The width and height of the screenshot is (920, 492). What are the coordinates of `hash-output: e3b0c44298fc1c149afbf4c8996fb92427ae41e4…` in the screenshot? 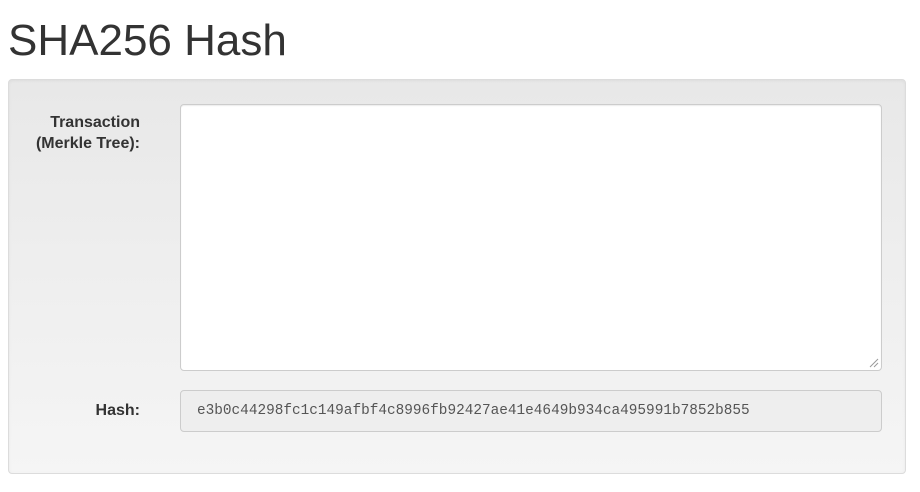 It's located at (531, 411).